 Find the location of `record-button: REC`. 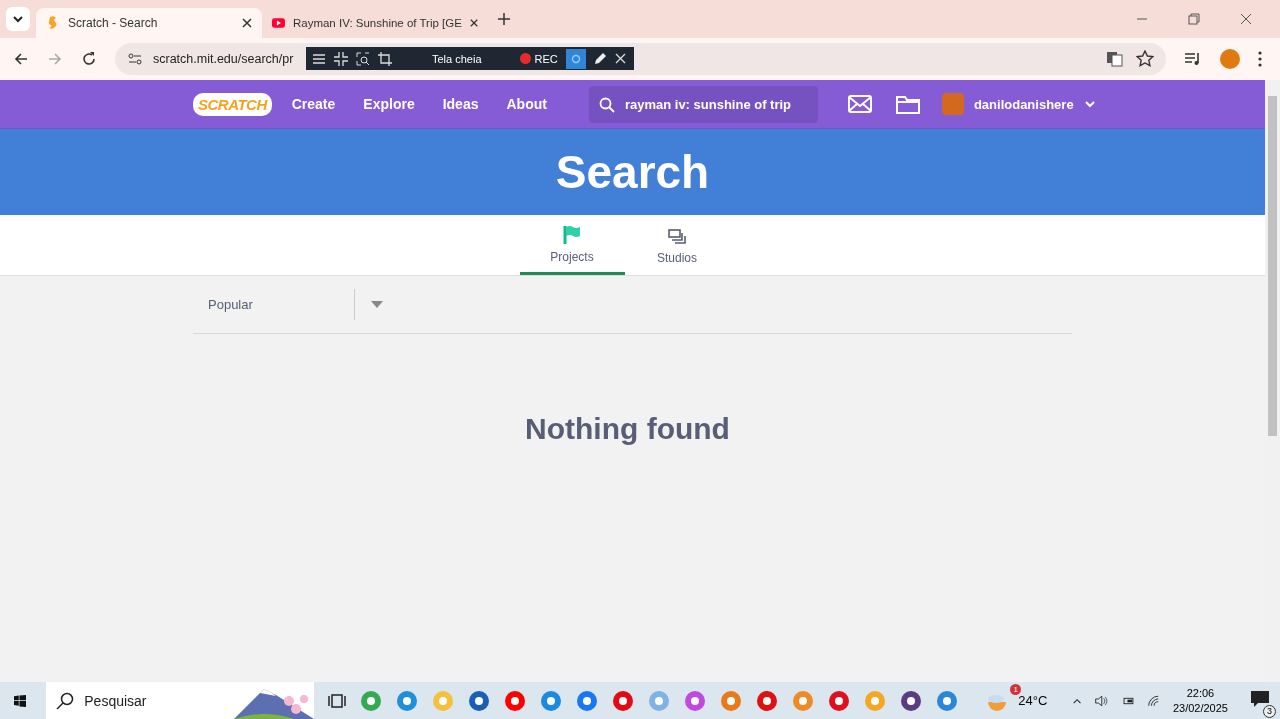

record-button: REC is located at coordinates (538, 58).